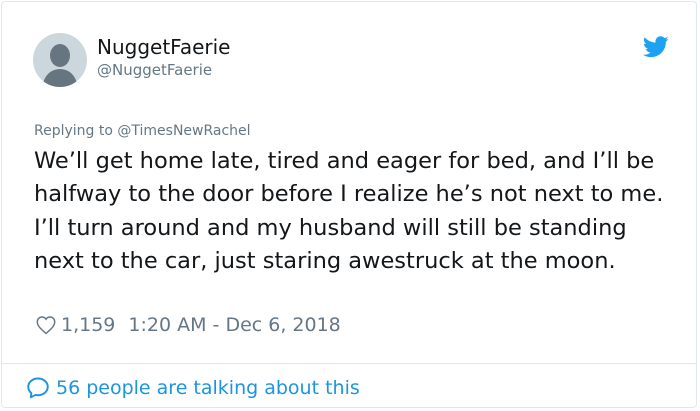 This screenshot has width=700, height=411. Describe the element at coordinates (73, 131) in the screenshot. I see `replying-to-label: Replying to` at that location.